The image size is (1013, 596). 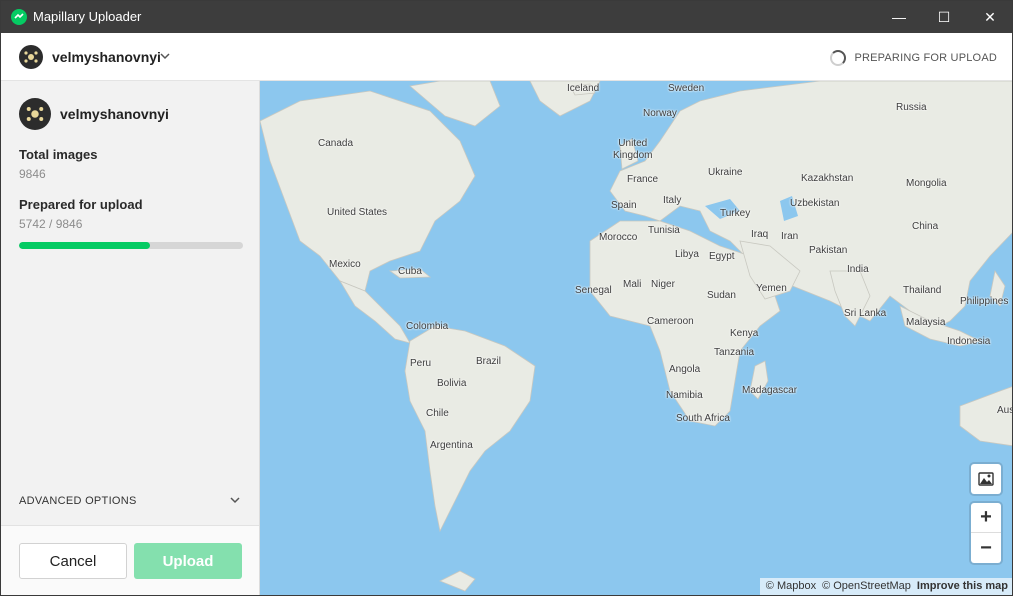 I want to click on advanced-options-toggle: ADVANCED OPTIONS, so click(x=130, y=501).